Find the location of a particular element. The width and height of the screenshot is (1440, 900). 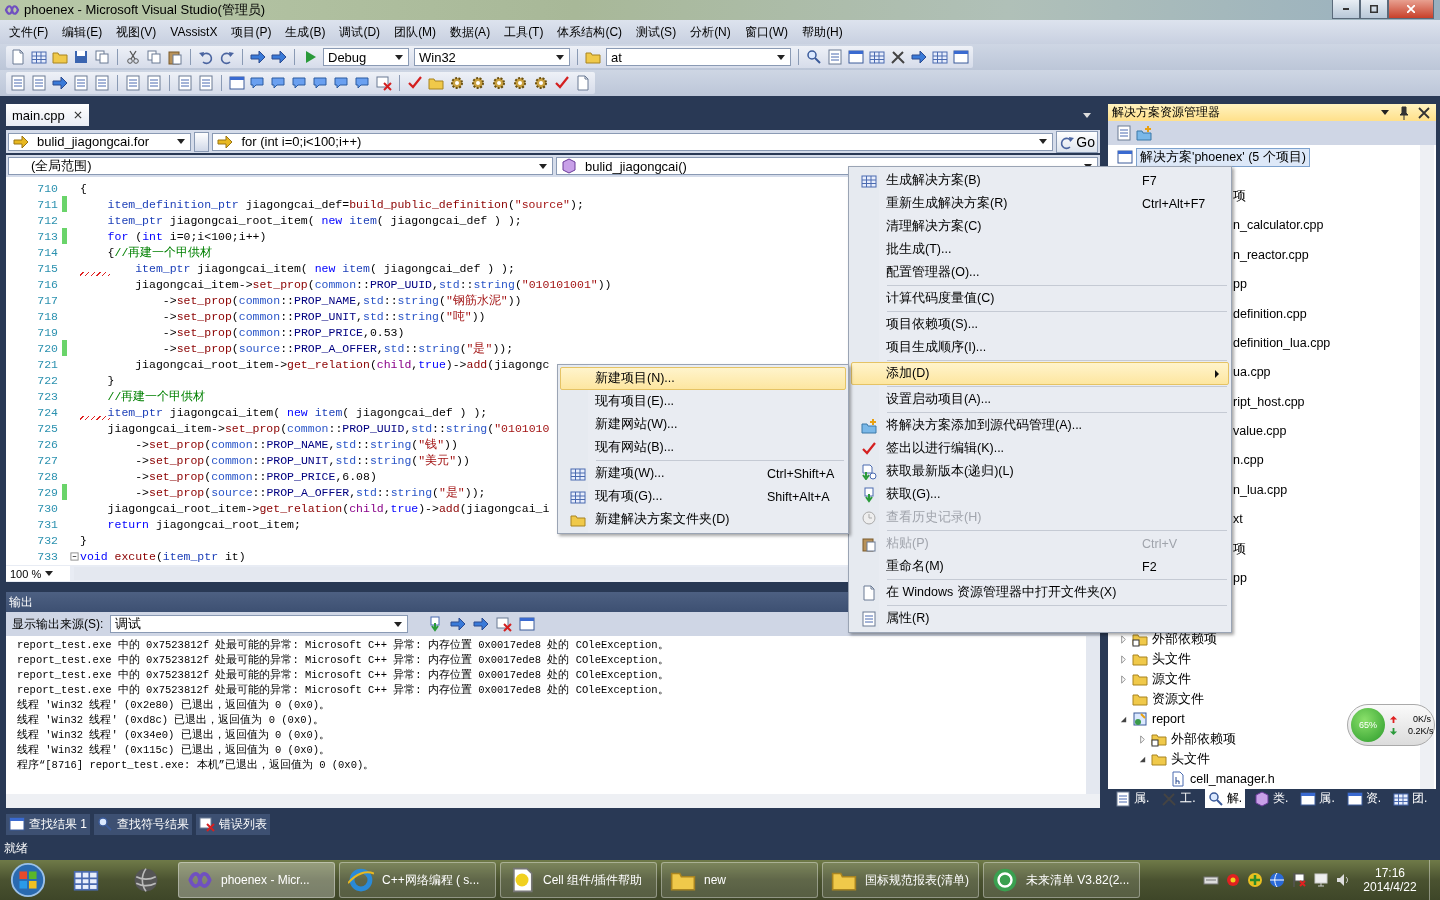

panel-tab: 查找符号结果 is located at coordinates (143, 824).